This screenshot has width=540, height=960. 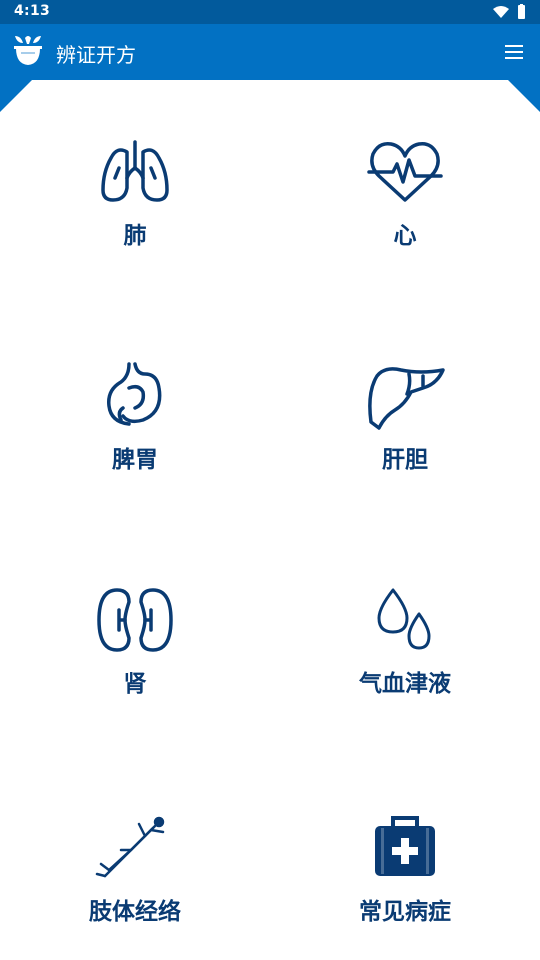 I want to click on liver-icon, so click(x=406, y=398).